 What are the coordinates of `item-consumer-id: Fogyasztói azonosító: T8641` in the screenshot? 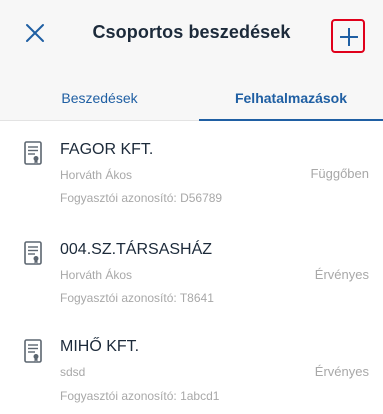 It's located at (137, 298).